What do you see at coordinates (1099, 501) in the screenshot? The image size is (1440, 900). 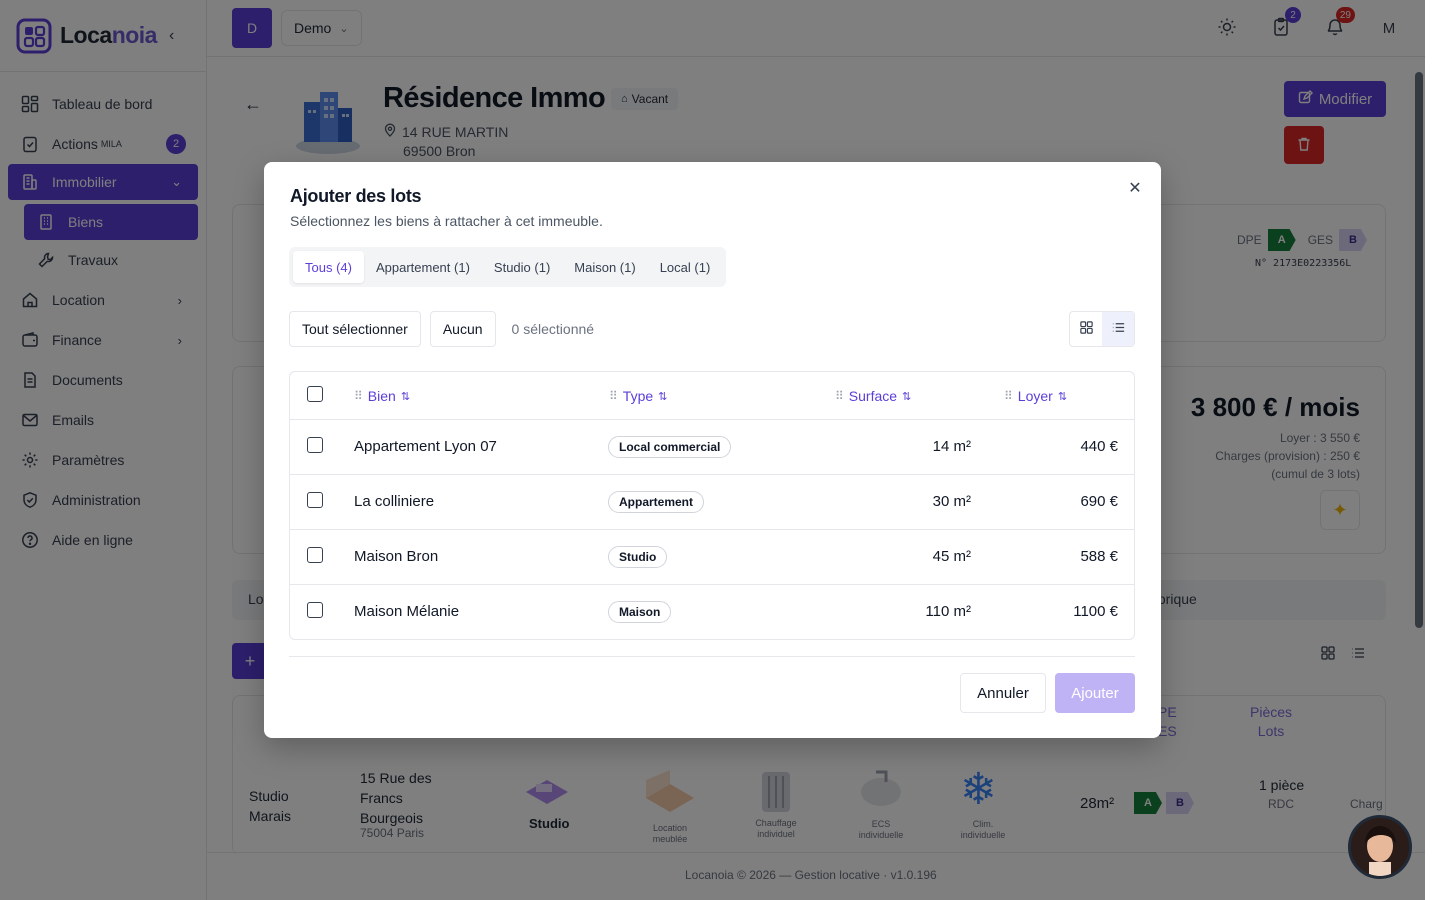 I see `lot-rent: 690 €` at bounding box center [1099, 501].